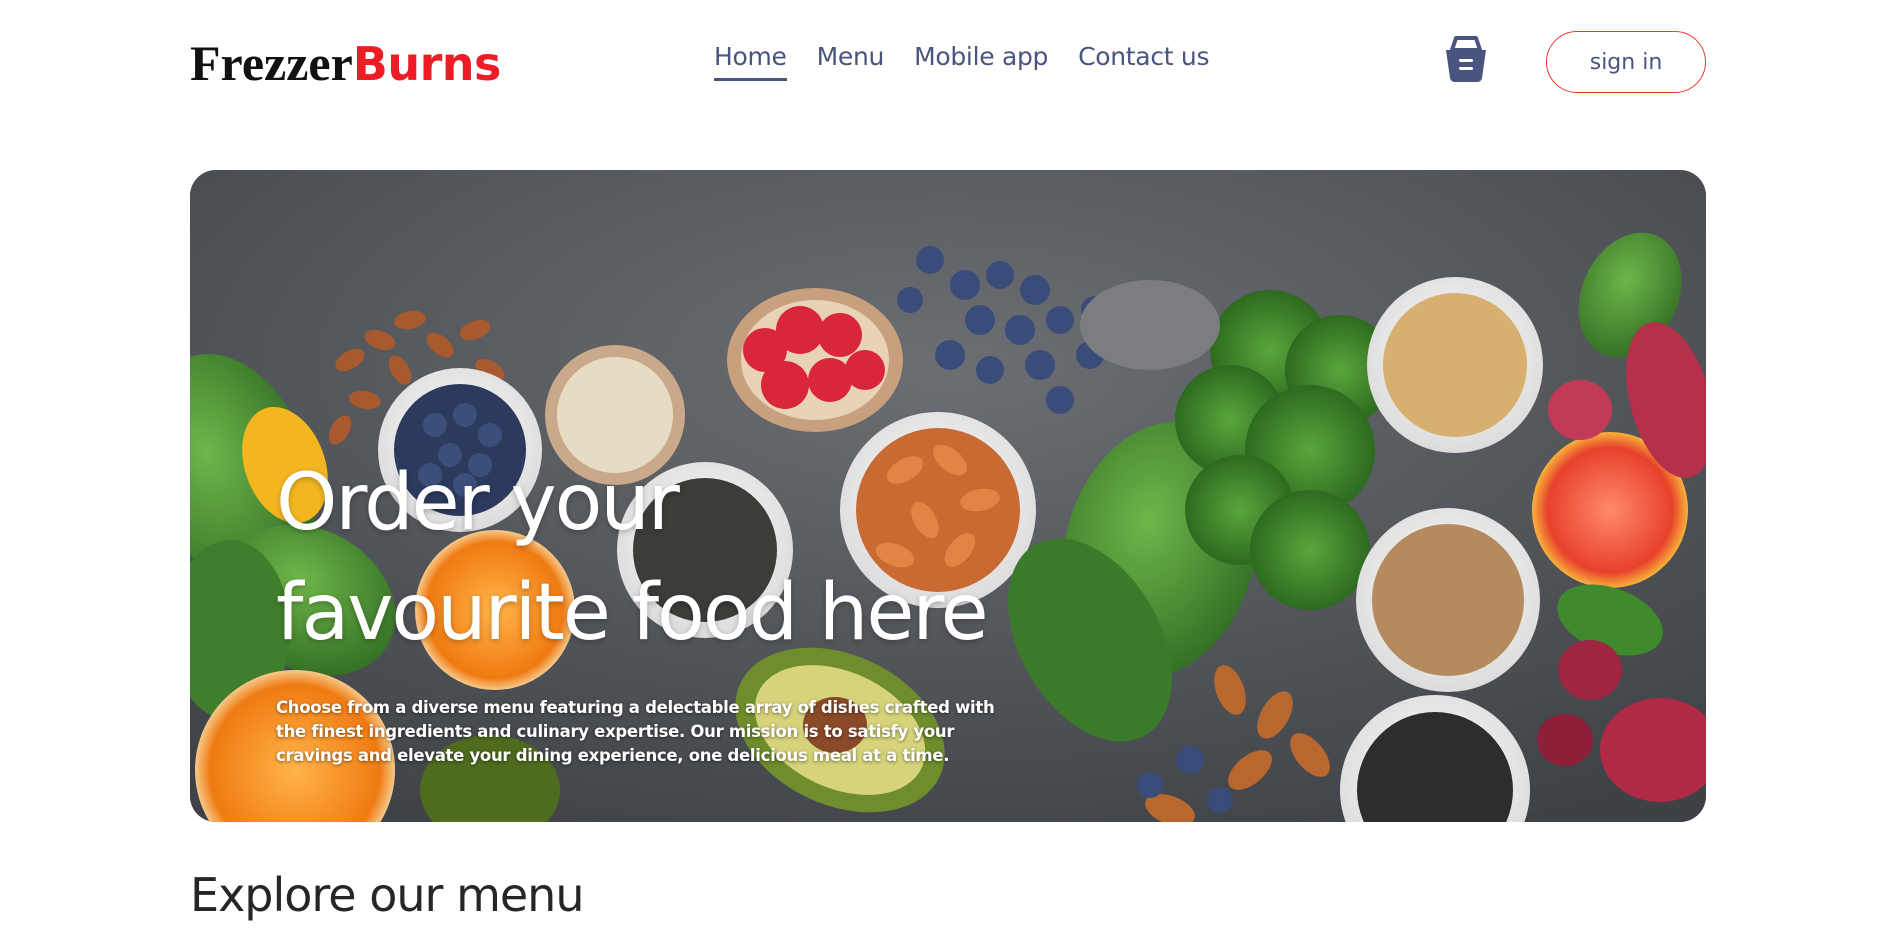  Describe the element at coordinates (632, 613) in the screenshot. I see `hero-title-line2: favourite food here` at that location.